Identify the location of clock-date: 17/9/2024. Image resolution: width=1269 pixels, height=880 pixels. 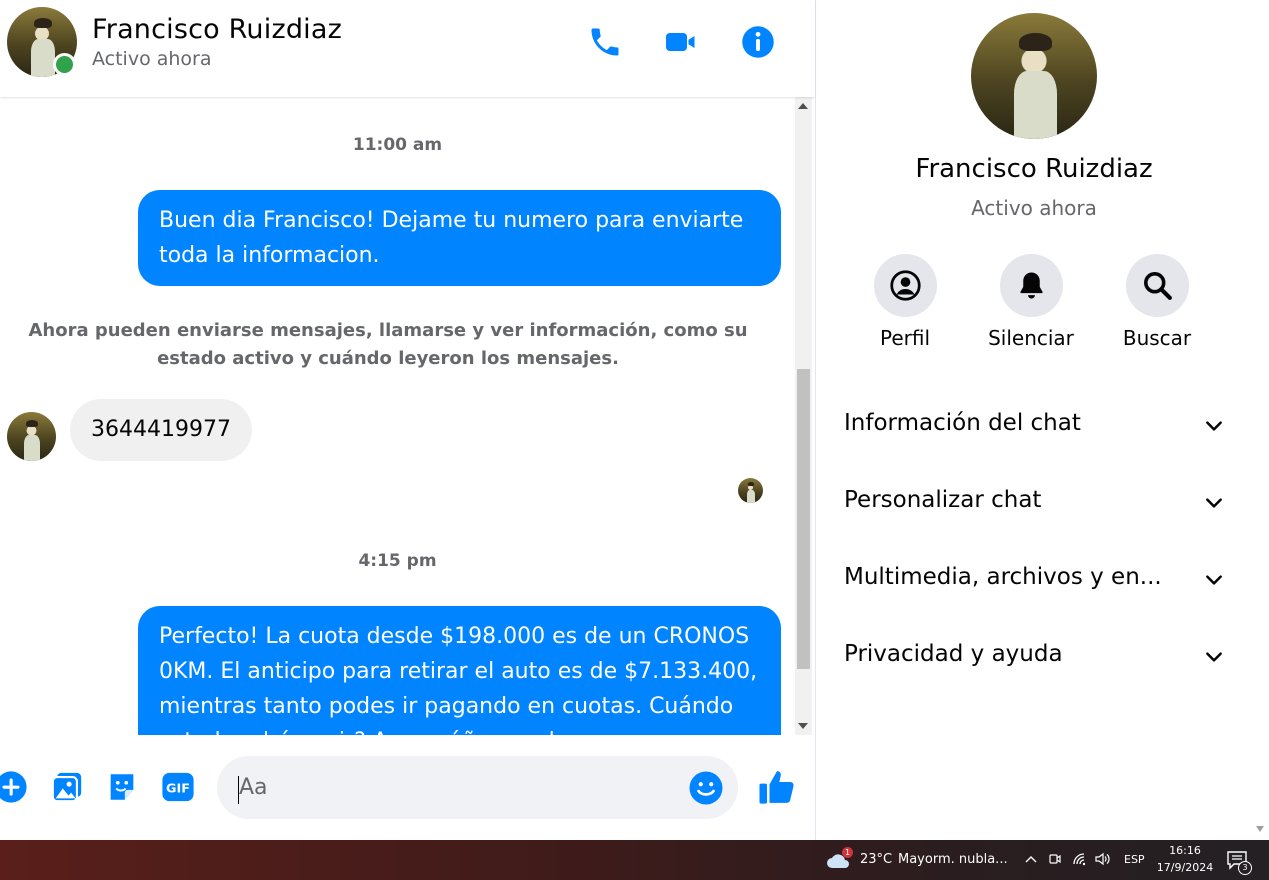
(1185, 867).